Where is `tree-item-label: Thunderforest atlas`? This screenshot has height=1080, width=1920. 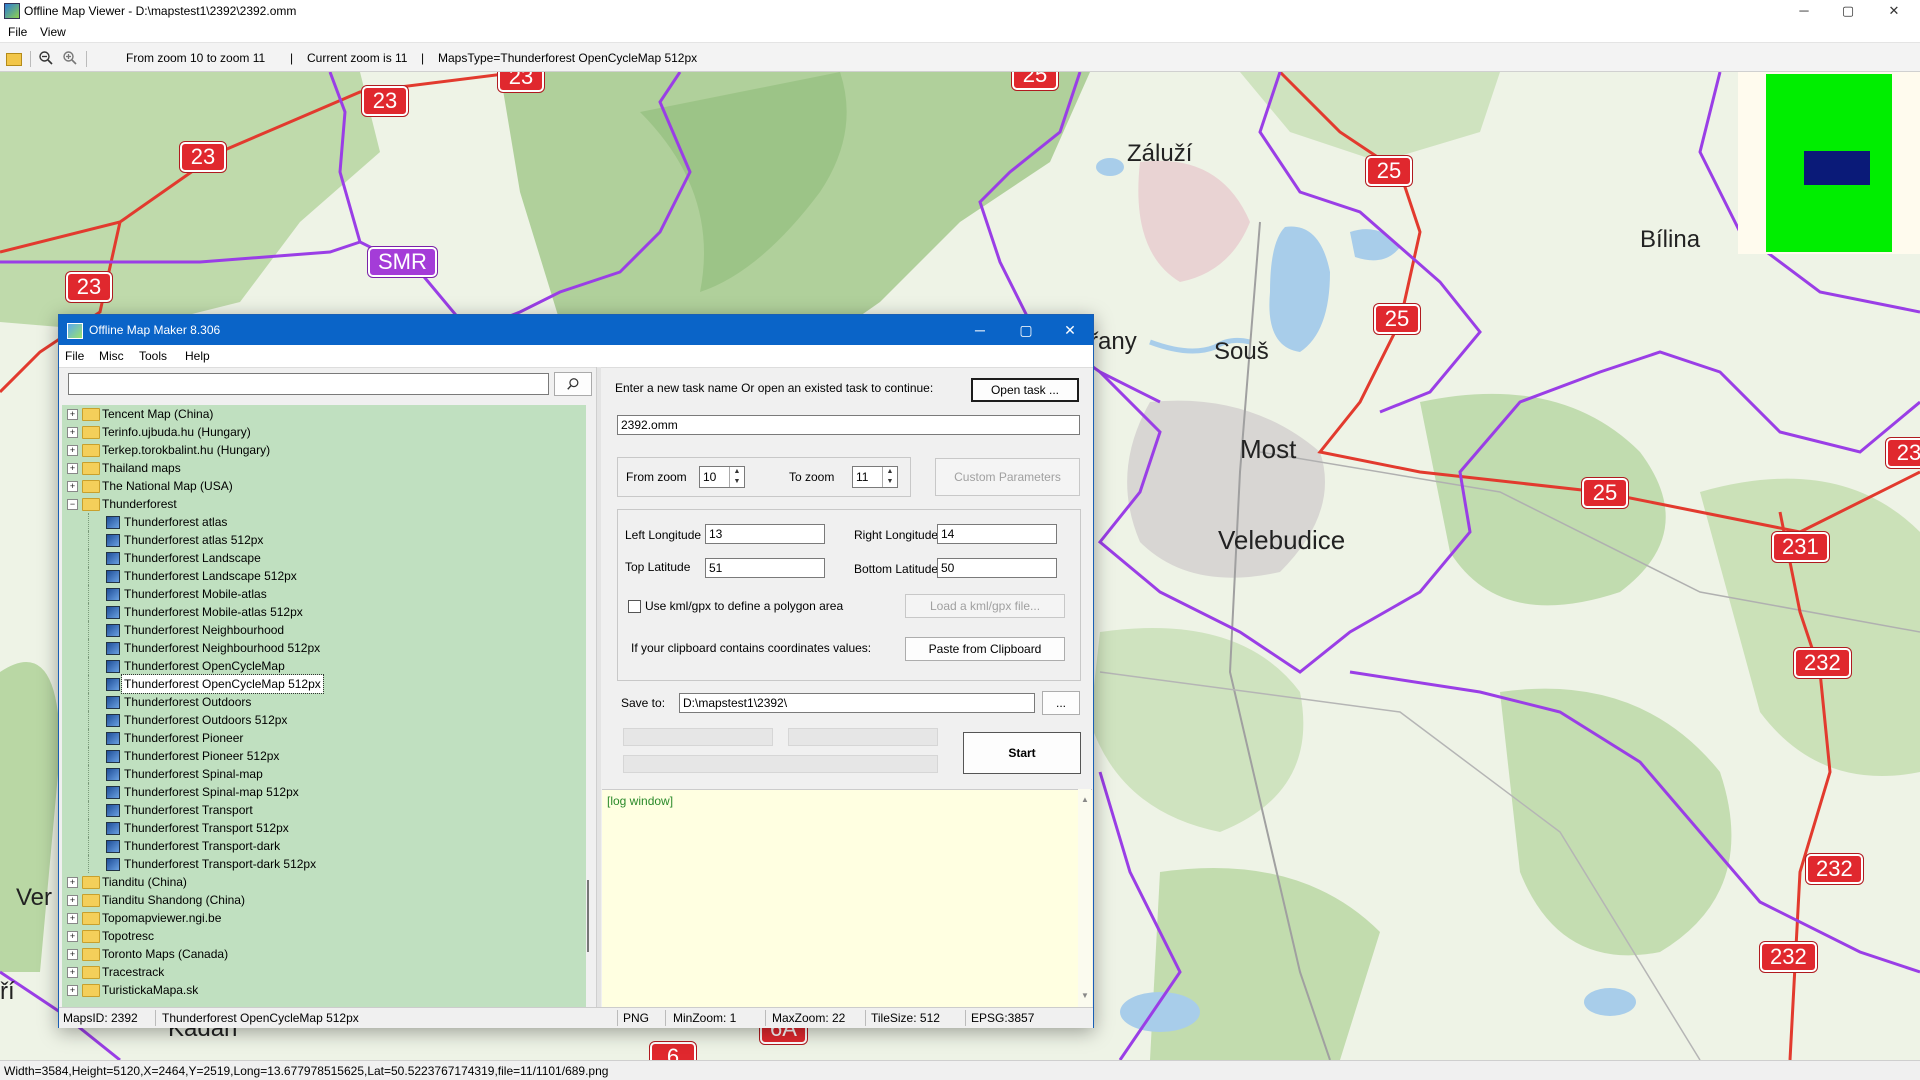
tree-item-label: Thunderforest atlas is located at coordinates (176, 522).